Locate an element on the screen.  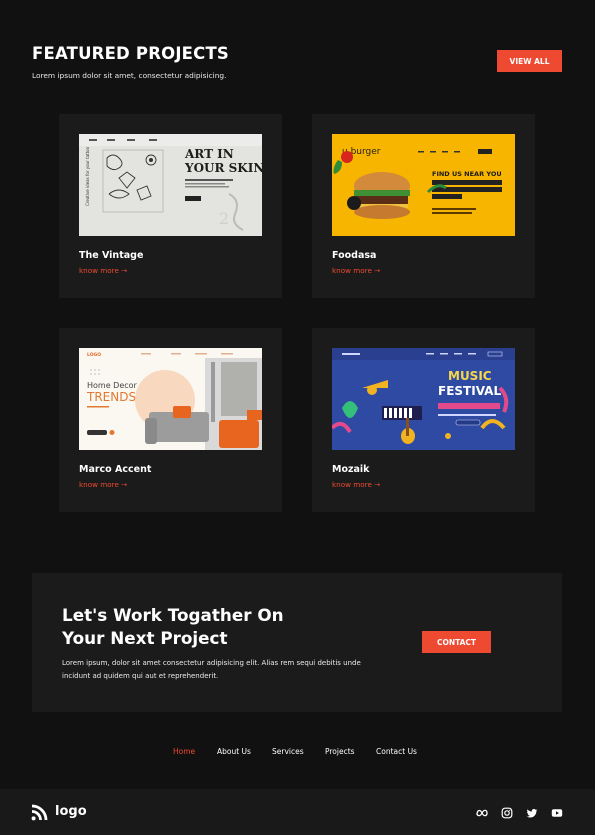
cta-title-line-2: Your Next Project is located at coordinates (145, 638).